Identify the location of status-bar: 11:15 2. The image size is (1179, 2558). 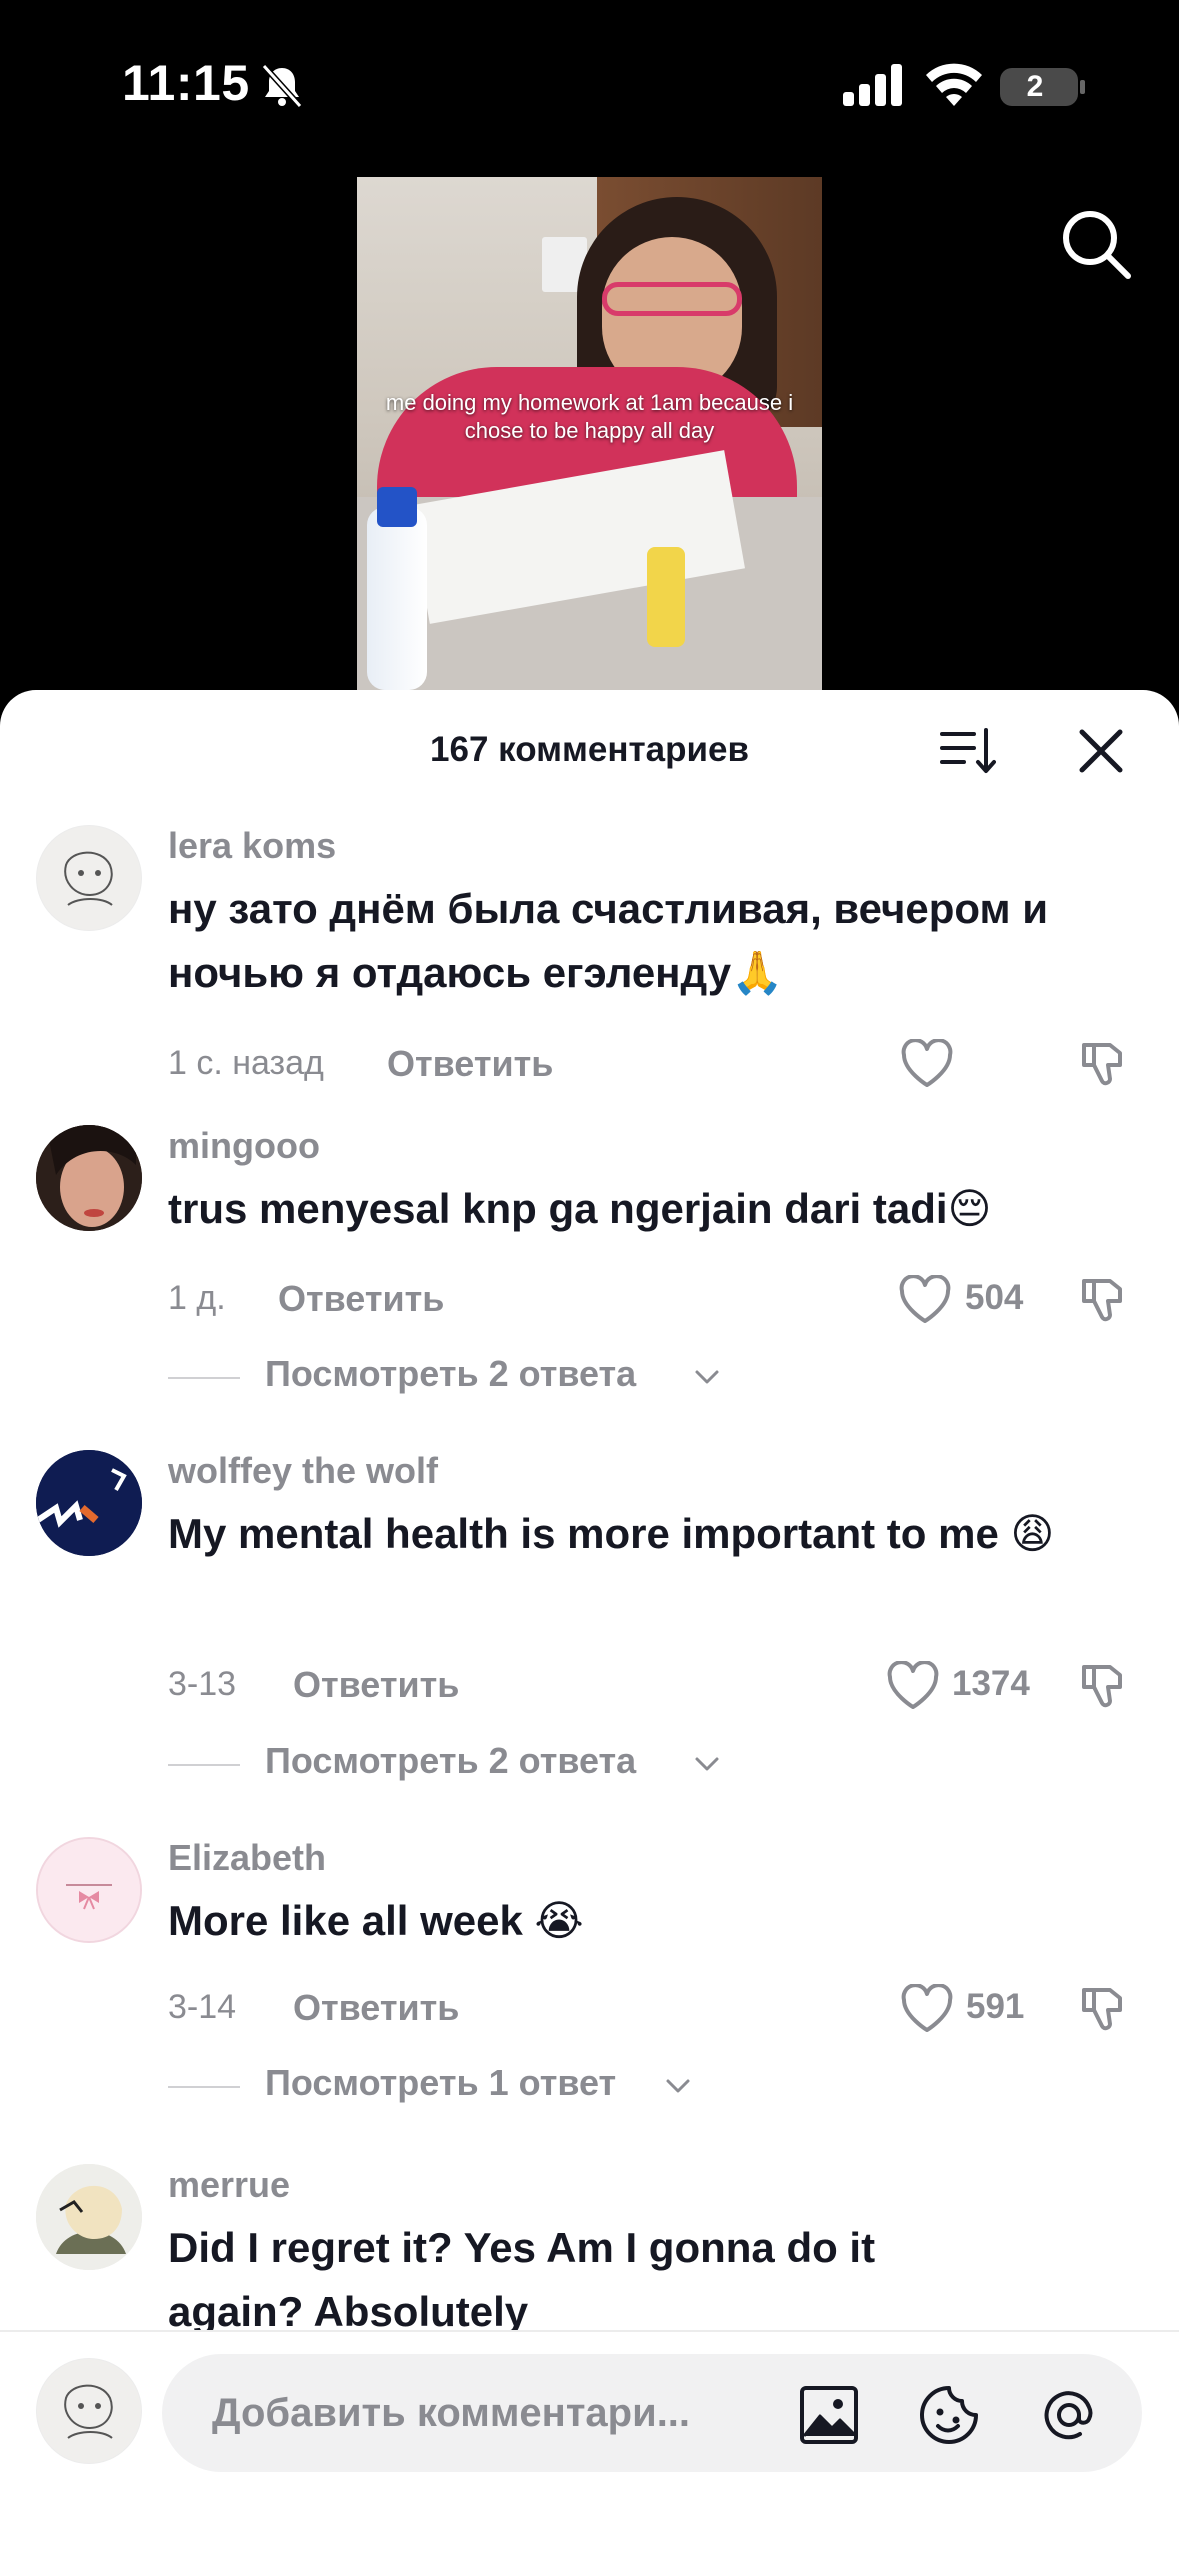
(589, 75).